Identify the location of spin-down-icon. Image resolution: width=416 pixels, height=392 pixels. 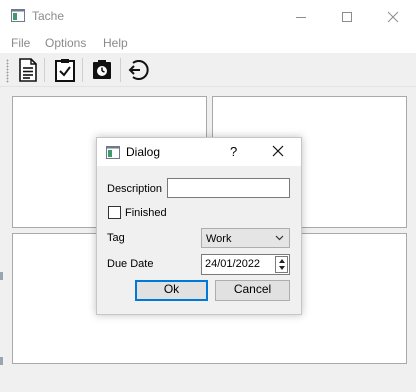
(282, 268).